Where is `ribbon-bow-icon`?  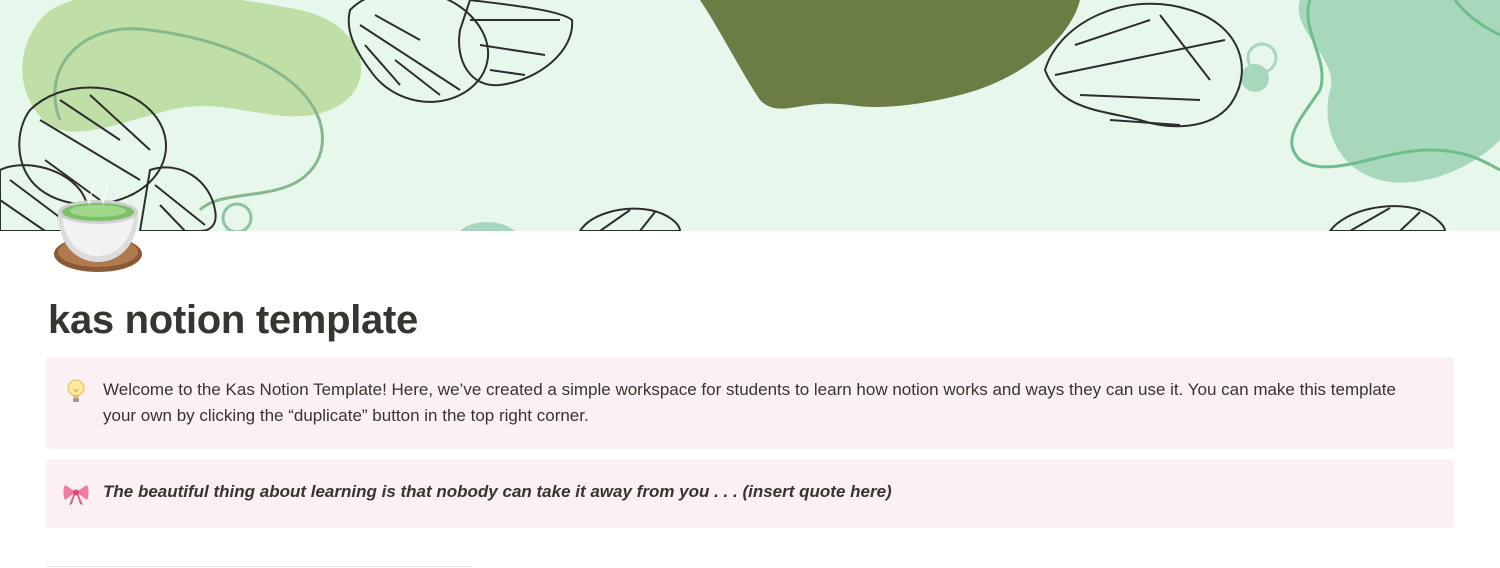
ribbon-bow-icon is located at coordinates (76, 493).